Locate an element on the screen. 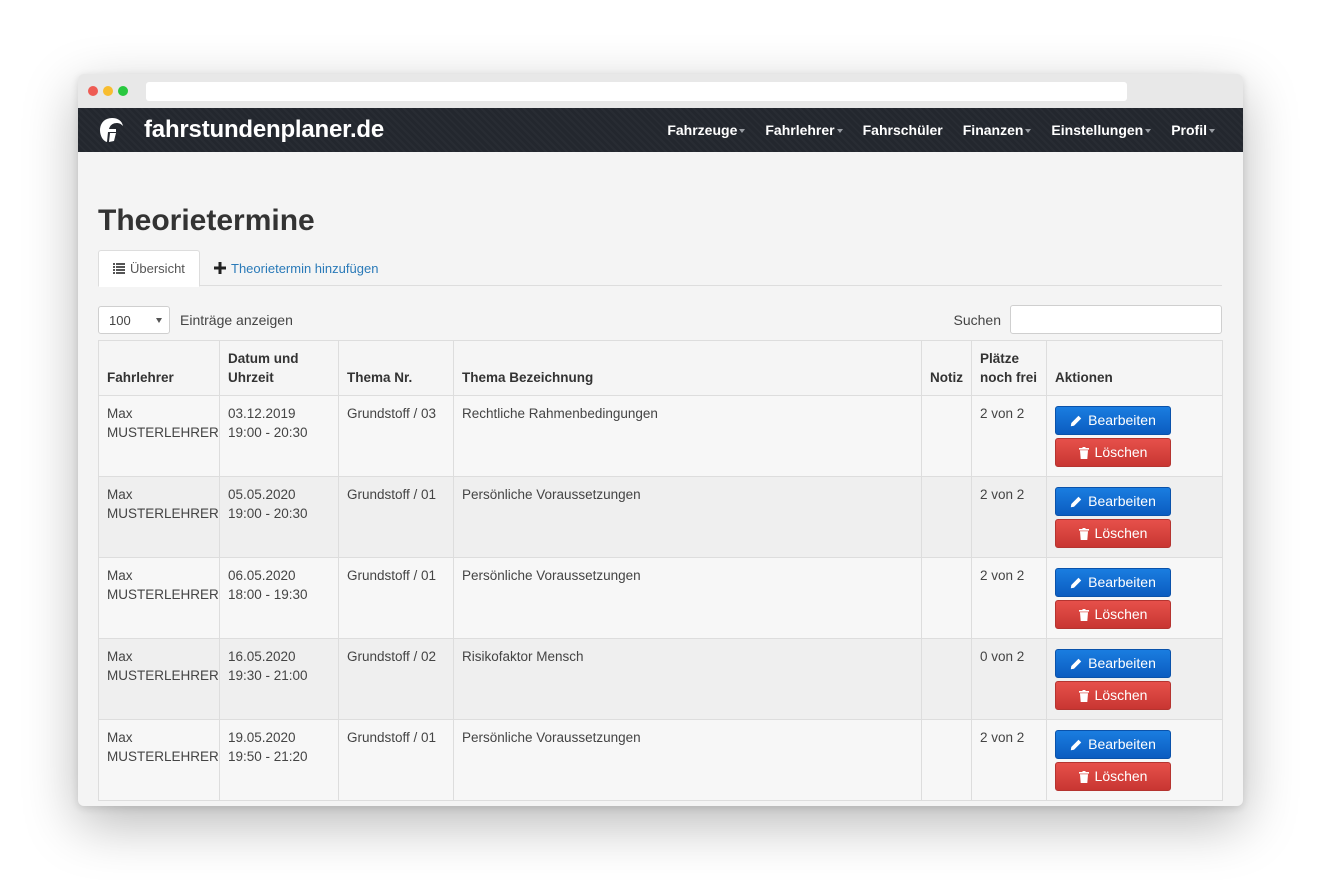  seats-value: 0 von 2 is located at coordinates (1002, 656).